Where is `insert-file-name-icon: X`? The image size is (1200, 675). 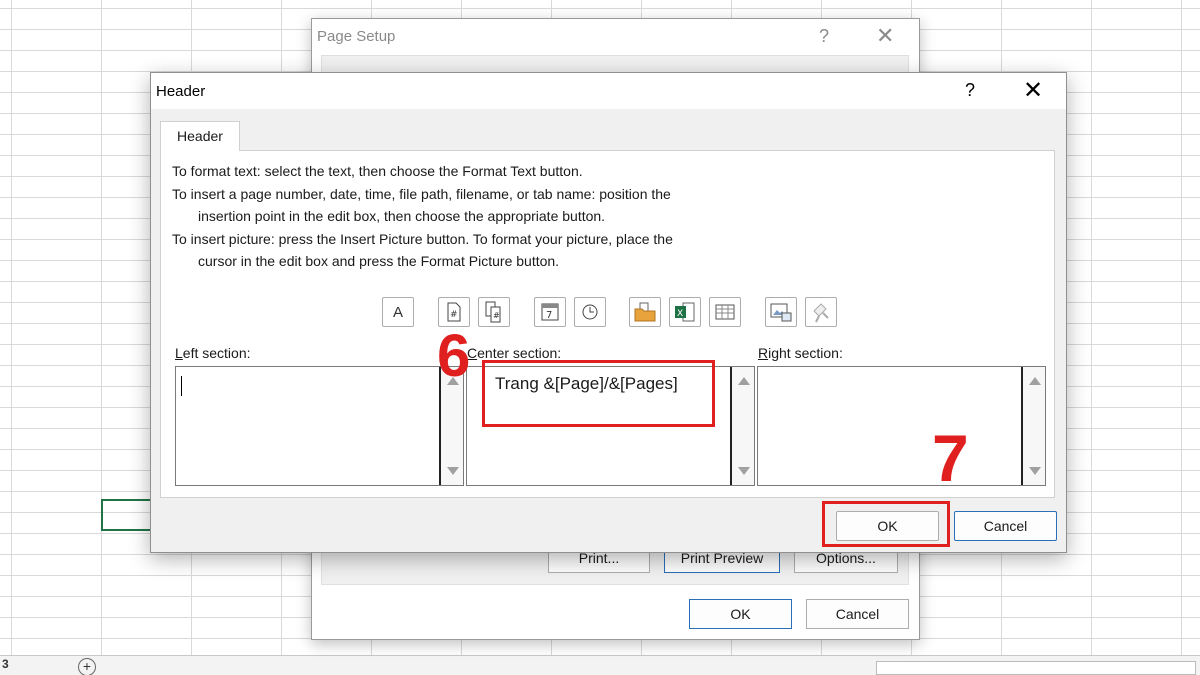
insert-file-name-icon: X is located at coordinates (685, 312).